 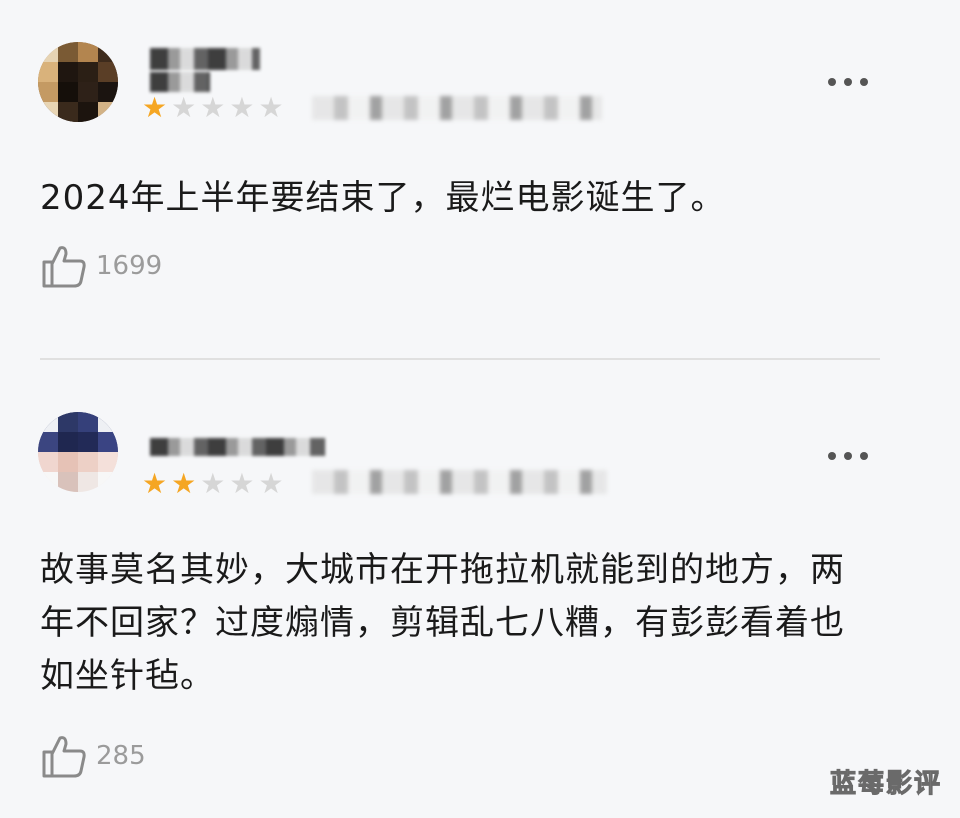 I want to click on like-button: 1699, so click(x=101, y=266).